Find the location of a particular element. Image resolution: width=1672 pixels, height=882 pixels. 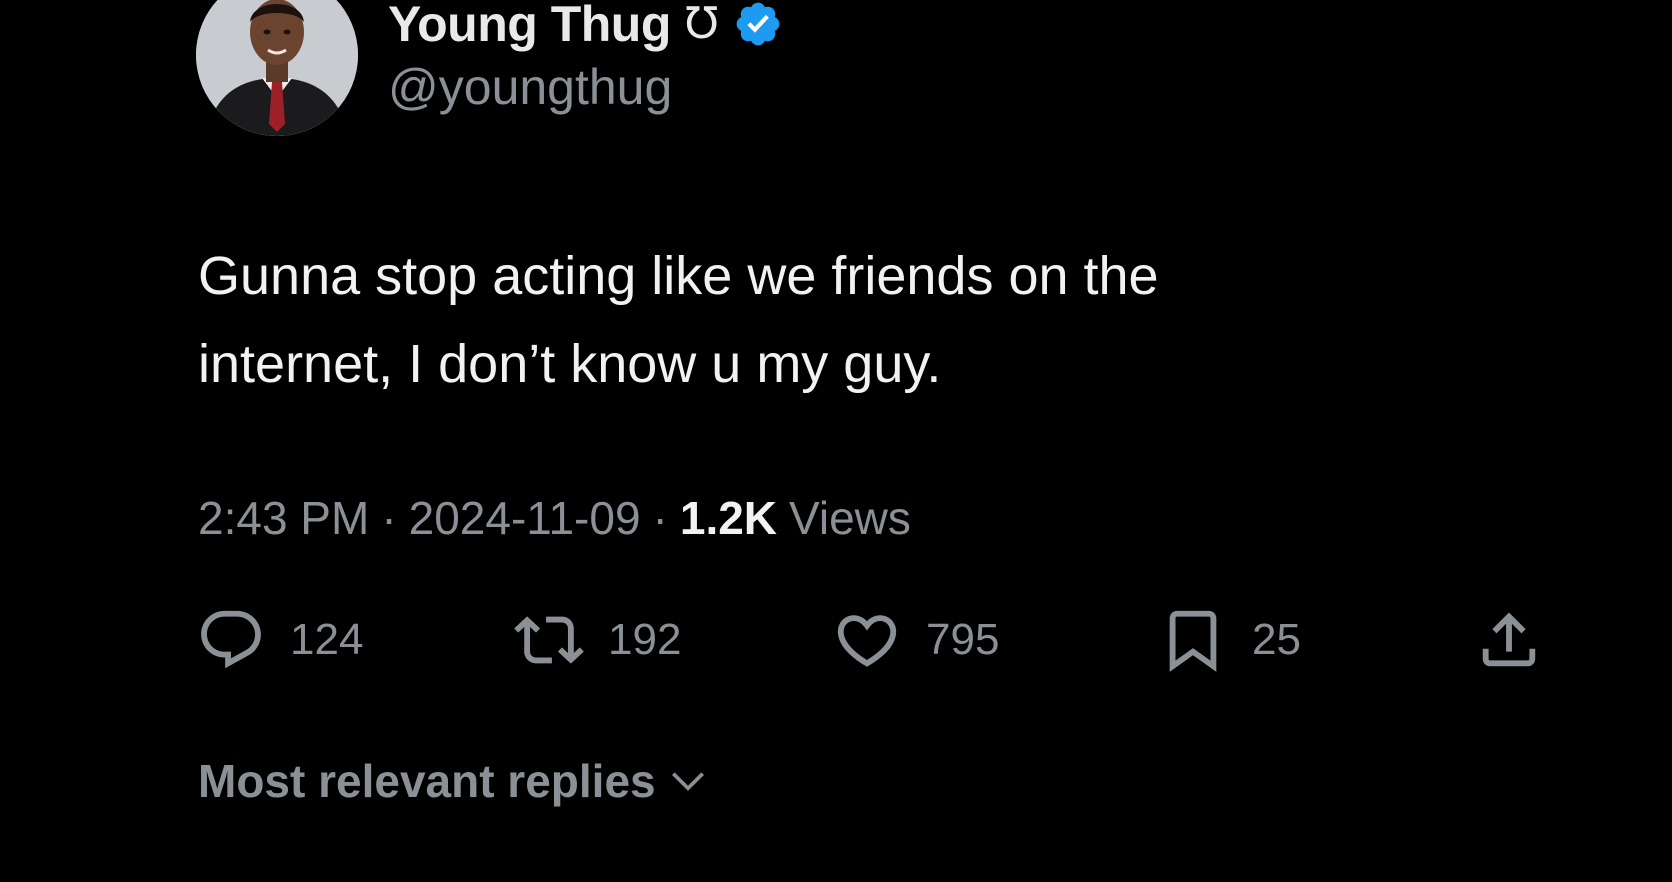

like-button: 795 is located at coordinates (915, 640).